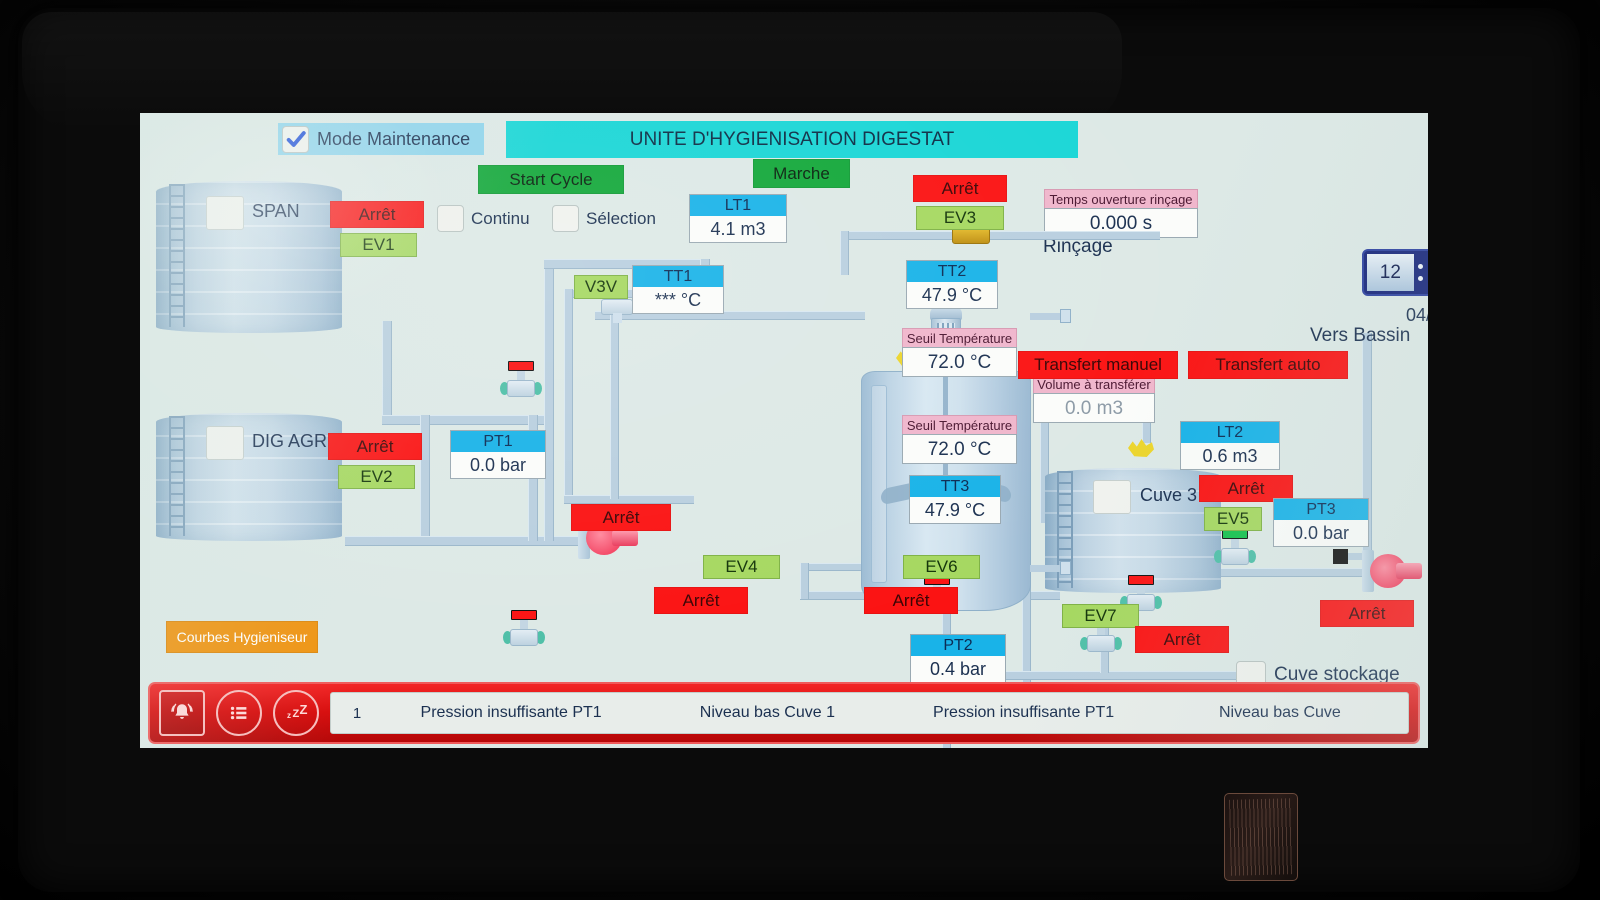 The image size is (1600, 900). Describe the element at coordinates (738, 205) in the screenshot. I see `lt1-tag: LT1` at that location.